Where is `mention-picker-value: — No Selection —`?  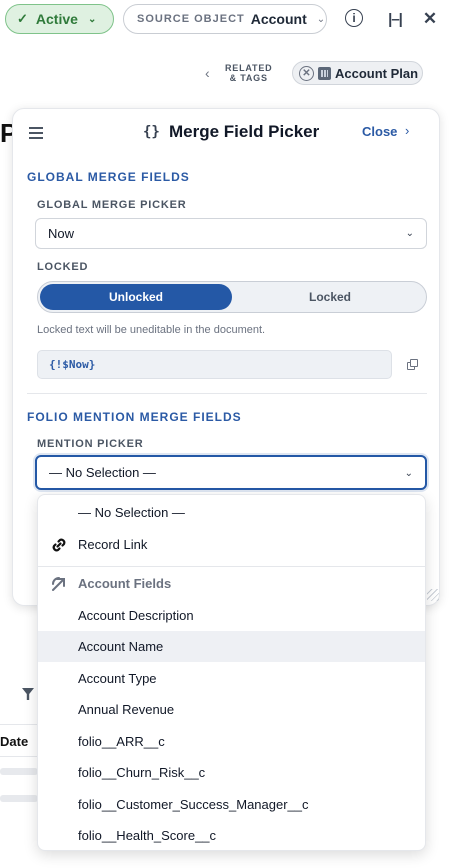
mention-picker-value: — No Selection — is located at coordinates (102, 472).